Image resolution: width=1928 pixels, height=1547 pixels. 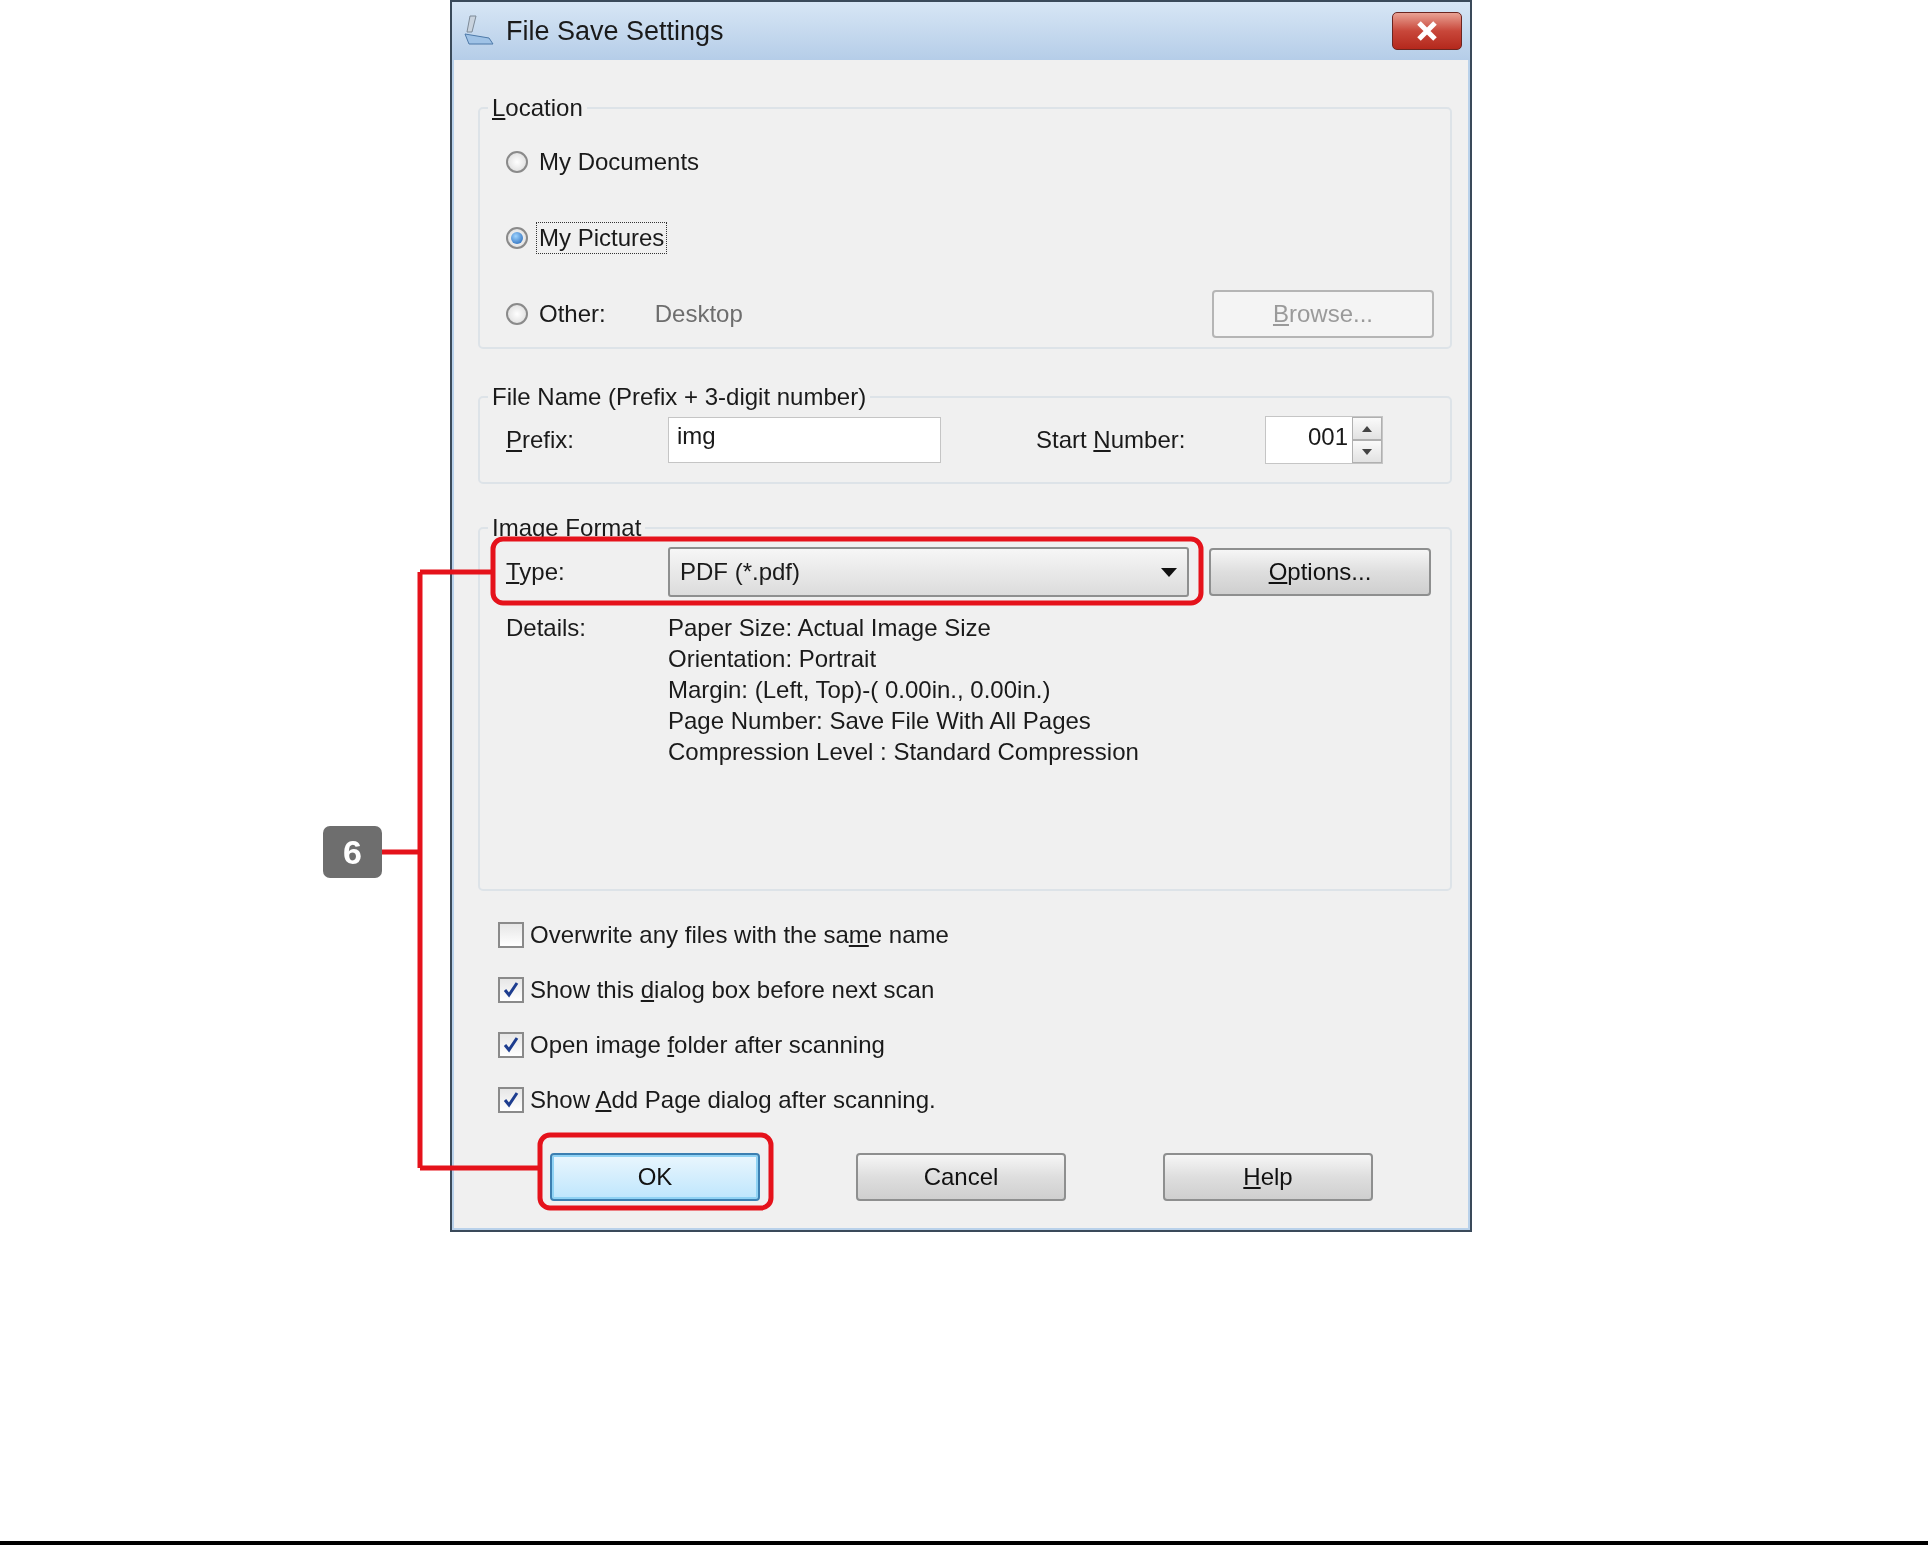 I want to click on group-title: Image Format, so click(x=567, y=528).